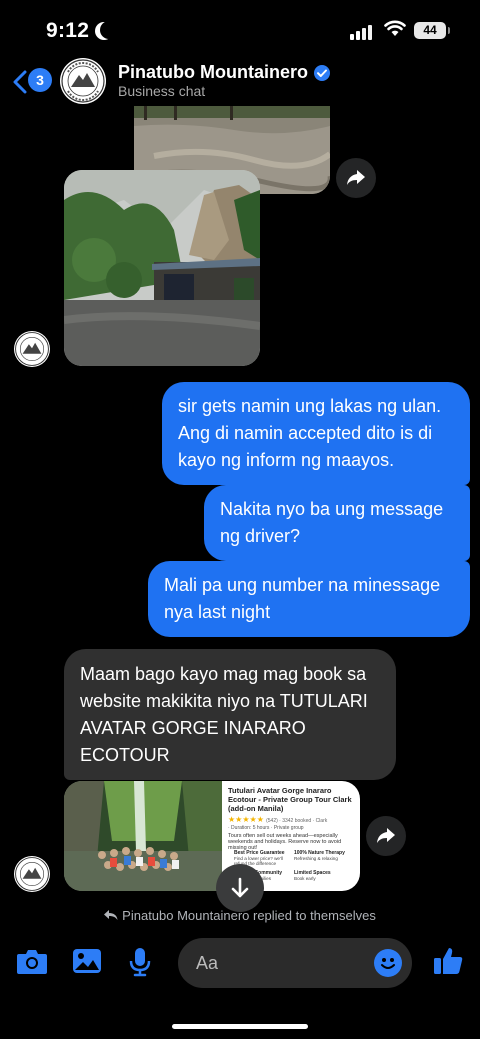 This screenshot has height=1039, width=480. Describe the element at coordinates (310, 406) in the screenshot. I see `message-line: sir gets namin ung lakas ng ulan.` at that location.